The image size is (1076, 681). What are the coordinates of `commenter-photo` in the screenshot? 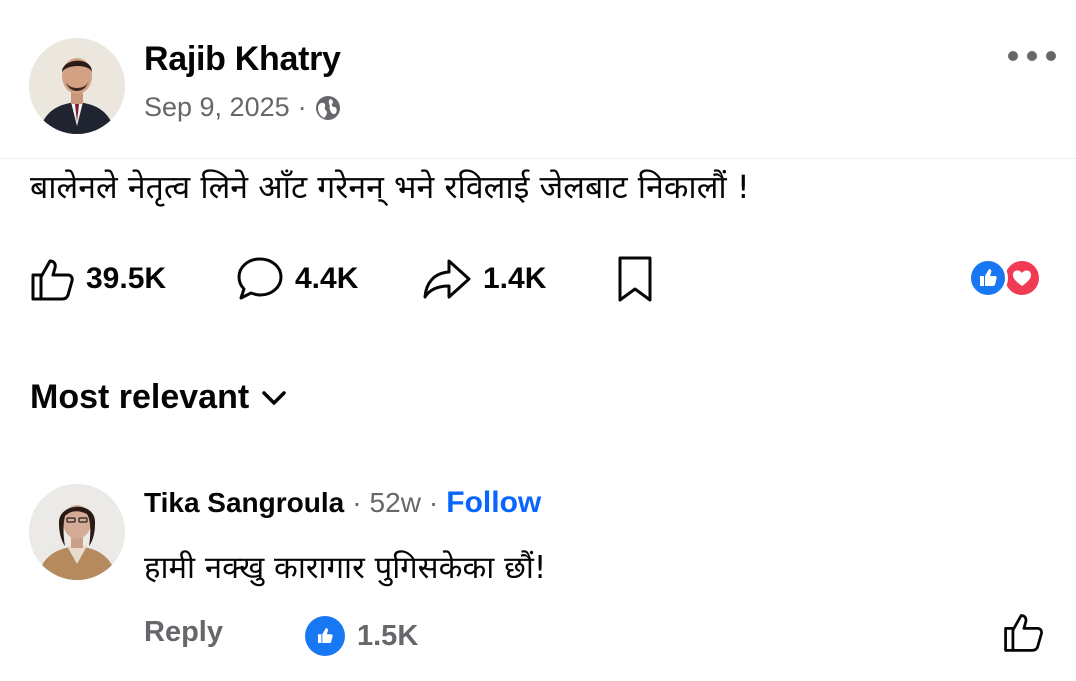 It's located at (77, 532).